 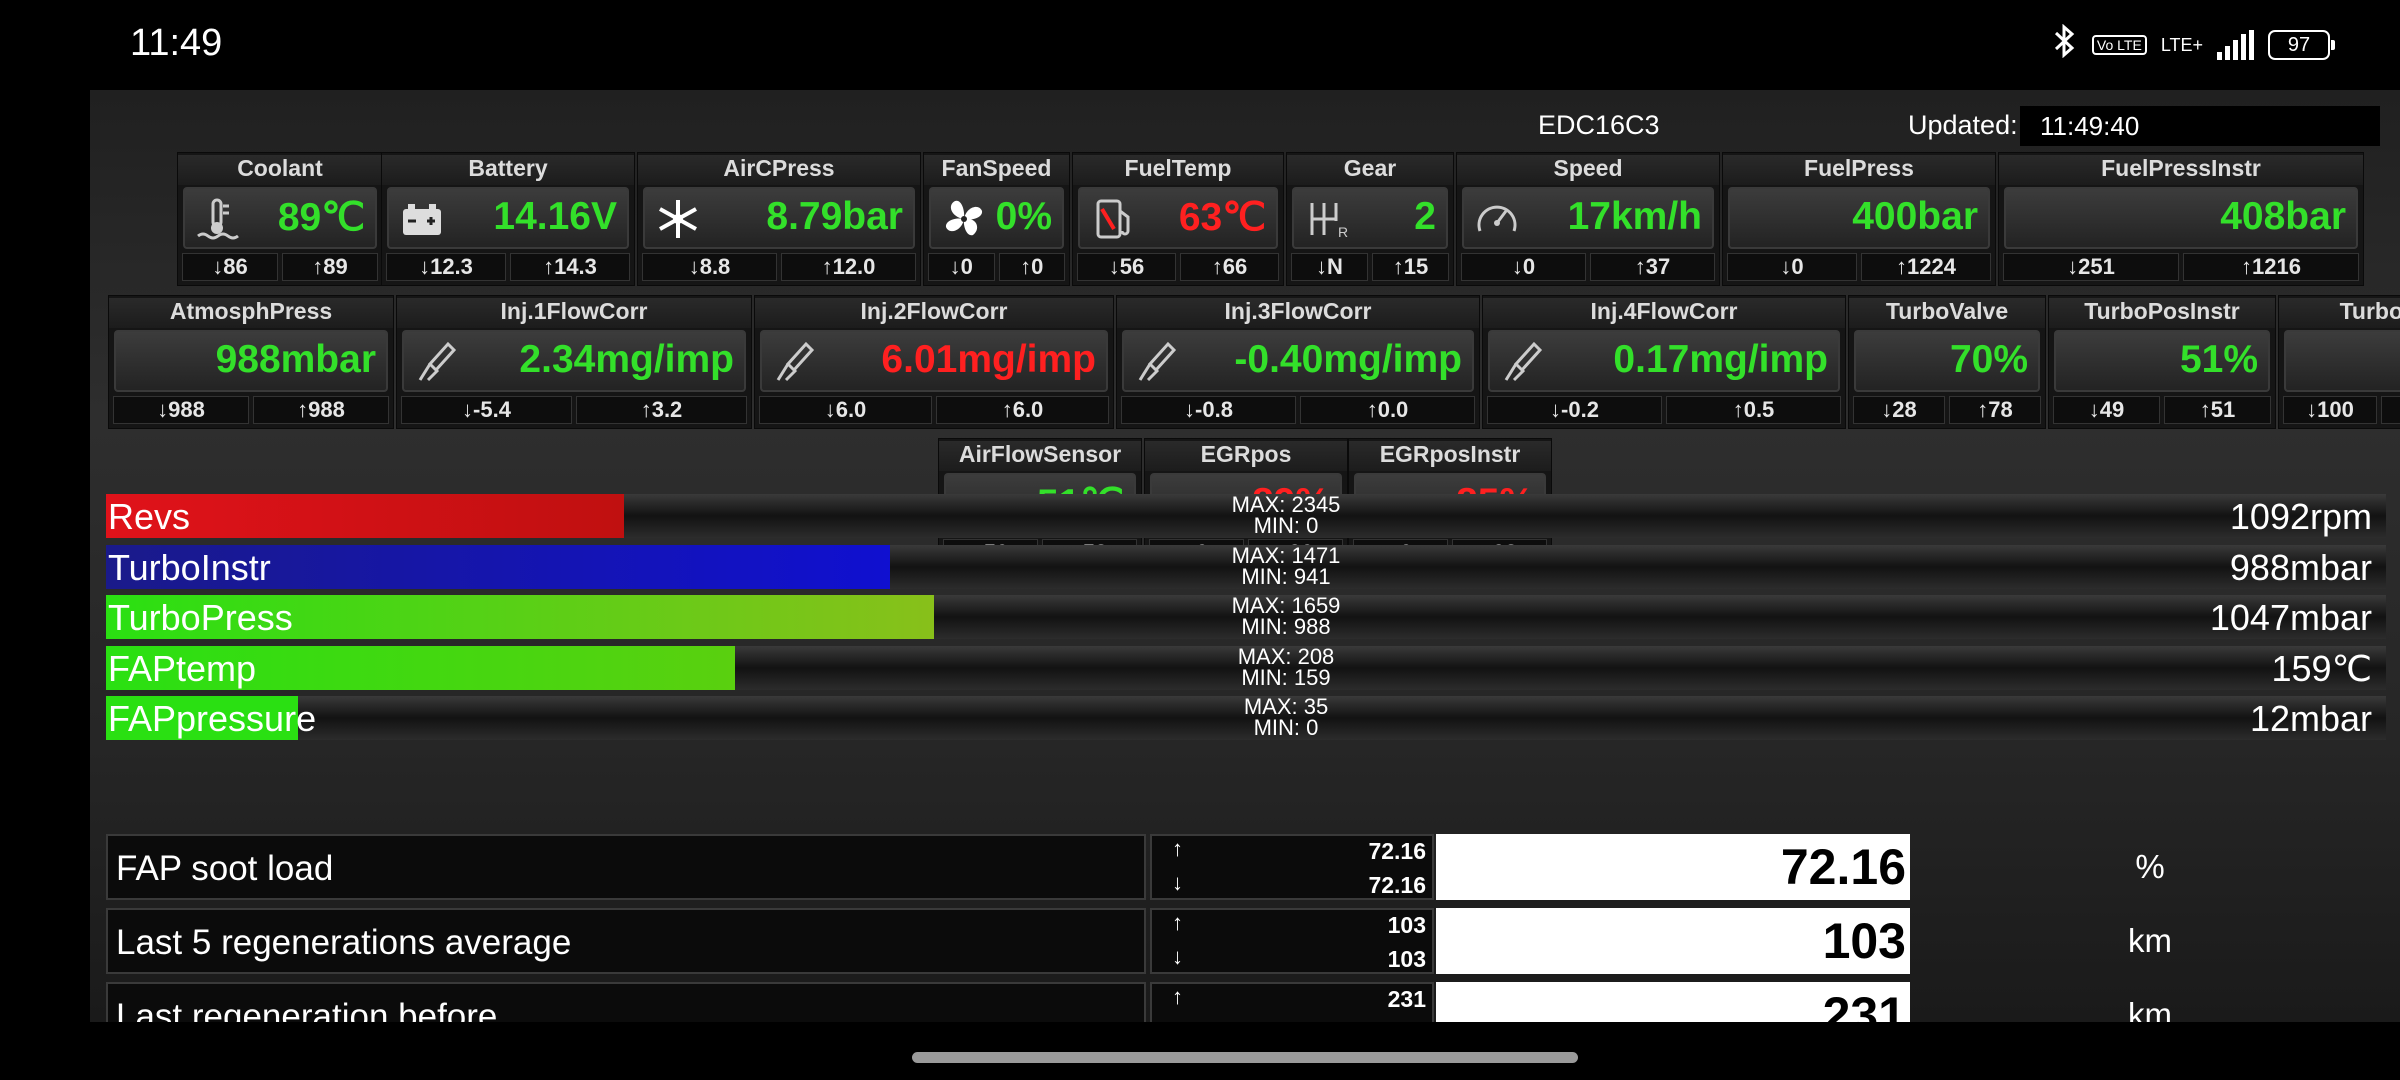 What do you see at coordinates (934, 362) in the screenshot?
I see `gauge-inj-2flowcorr: Inj.2FlowCorr 6.01mg/imp ↓6.0 ↑6.0` at bounding box center [934, 362].